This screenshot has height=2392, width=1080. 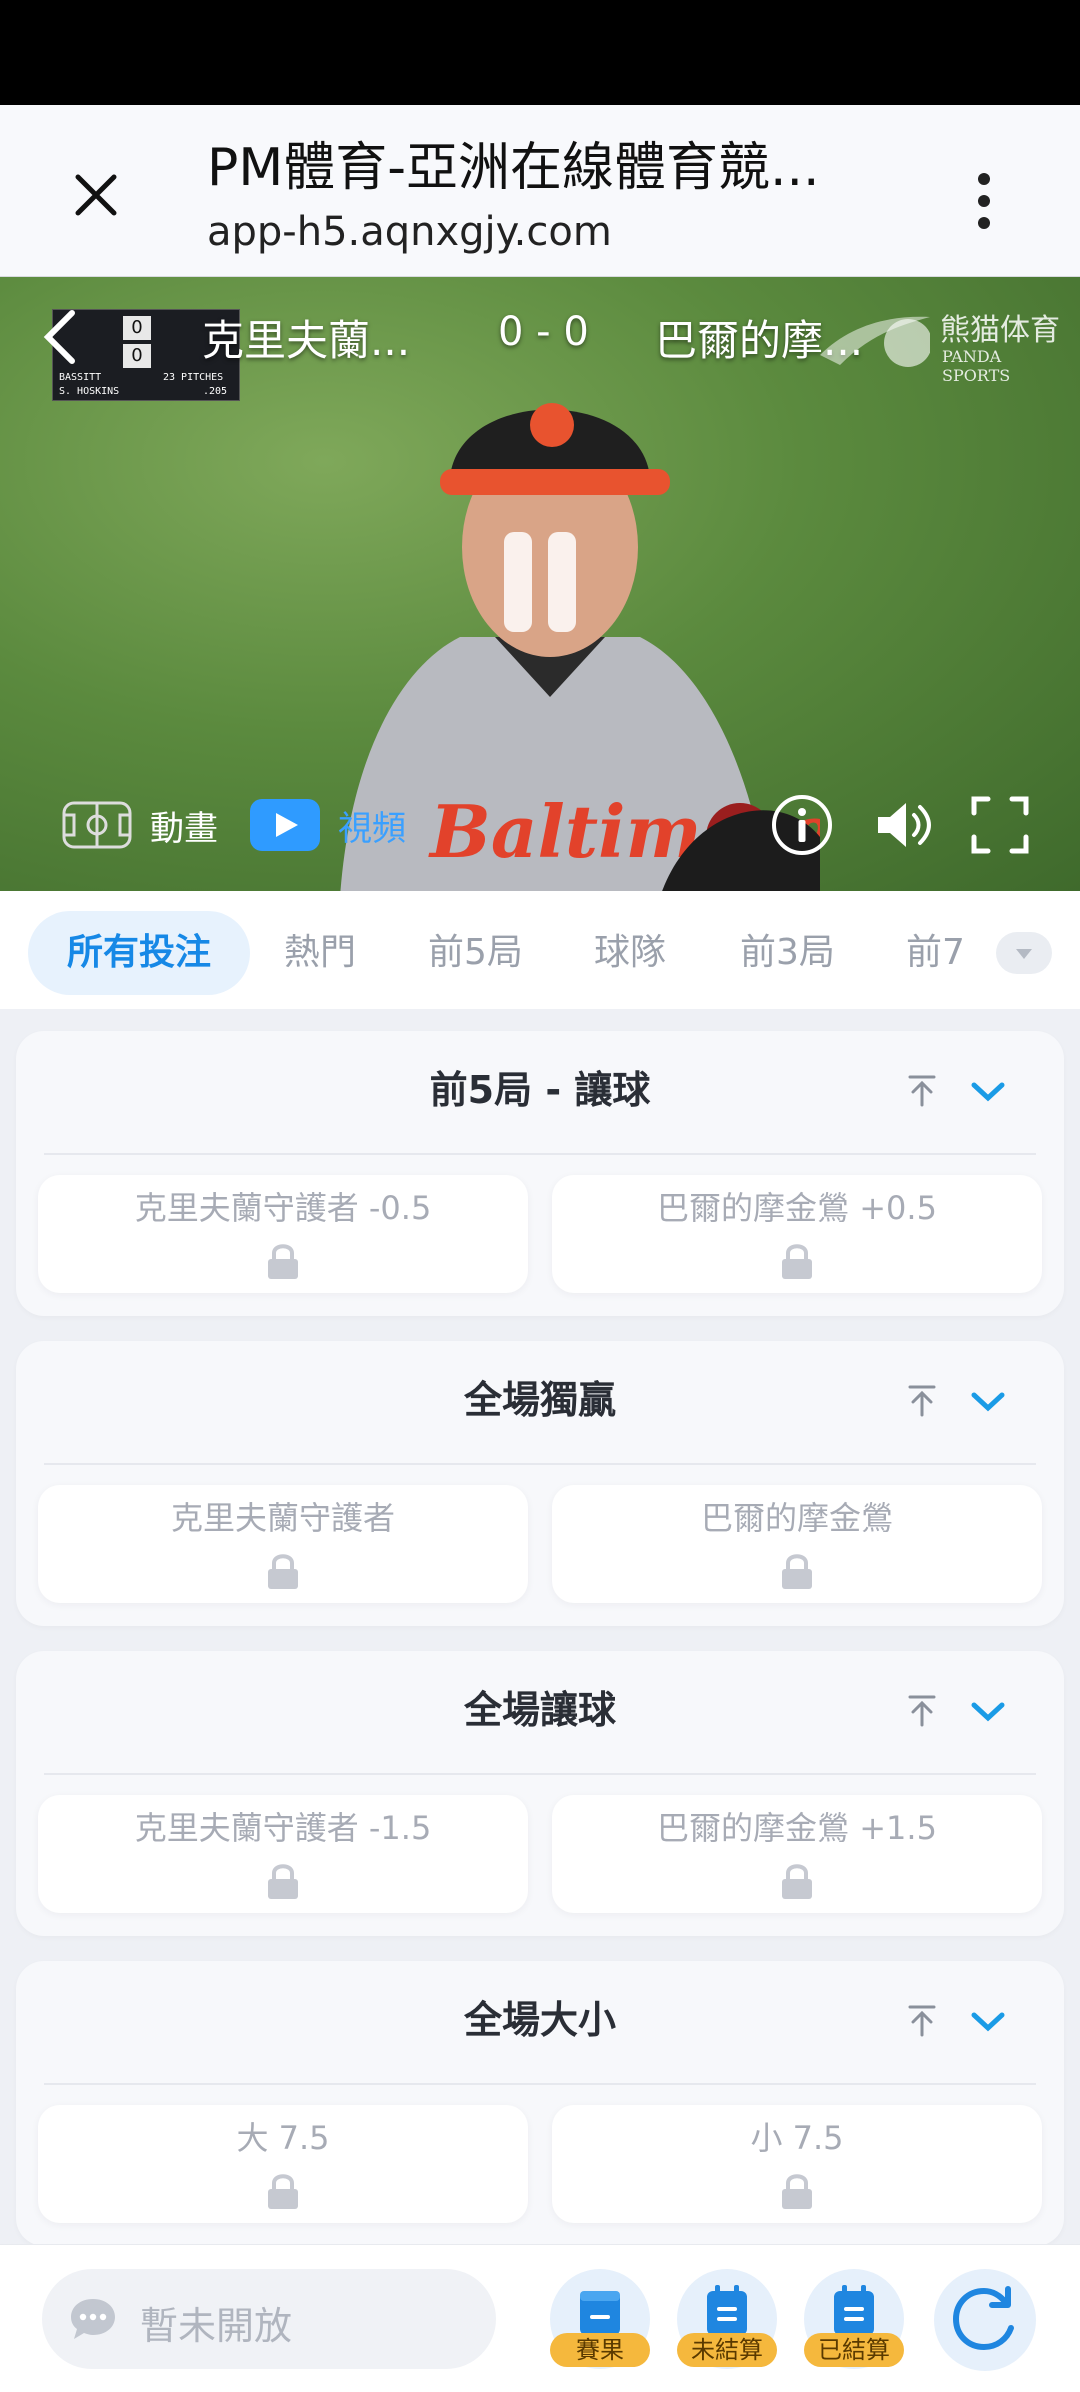 I want to click on unsettled-button: 未結算, so click(x=727, y=2319).